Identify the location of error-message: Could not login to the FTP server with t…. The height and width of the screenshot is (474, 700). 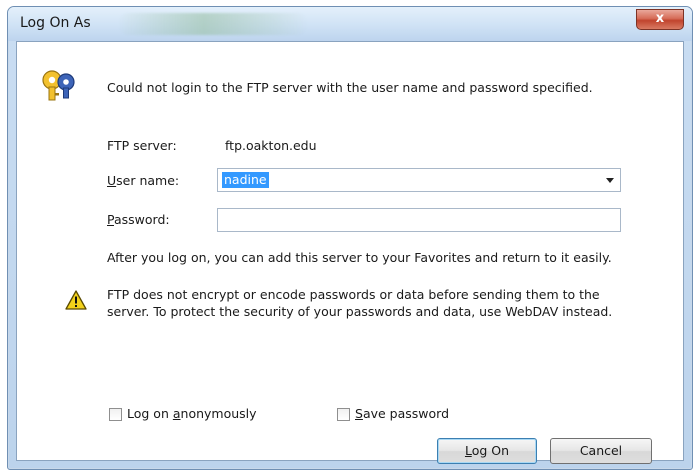
(350, 87).